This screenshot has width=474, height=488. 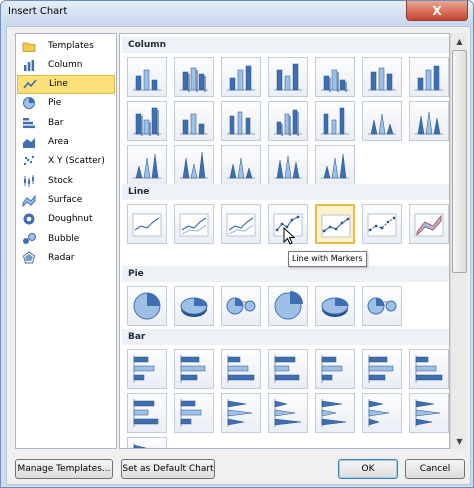 I want to click on category-radar: Radar, so click(x=66, y=257).